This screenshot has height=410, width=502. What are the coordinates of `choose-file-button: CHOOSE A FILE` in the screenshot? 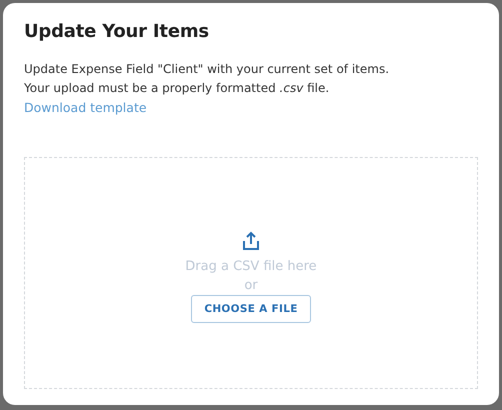 It's located at (251, 309).